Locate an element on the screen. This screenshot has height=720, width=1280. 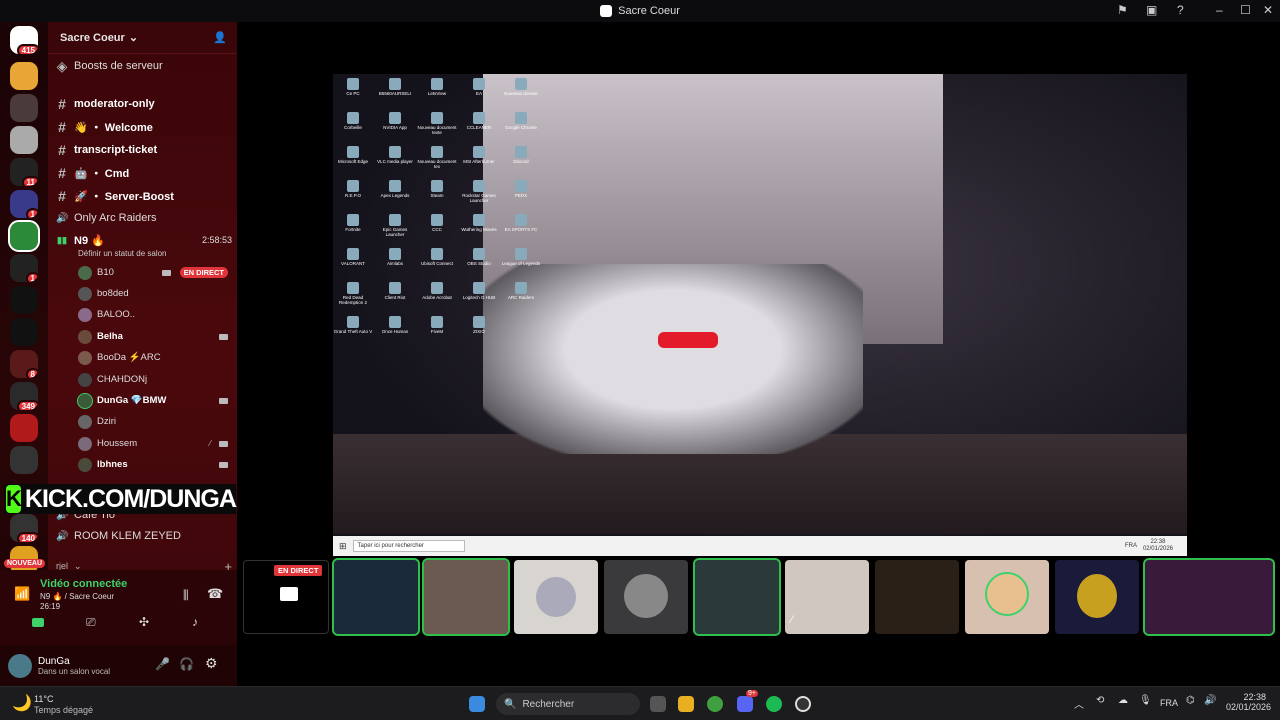
weather-temp: 11°C is located at coordinates (43, 699).